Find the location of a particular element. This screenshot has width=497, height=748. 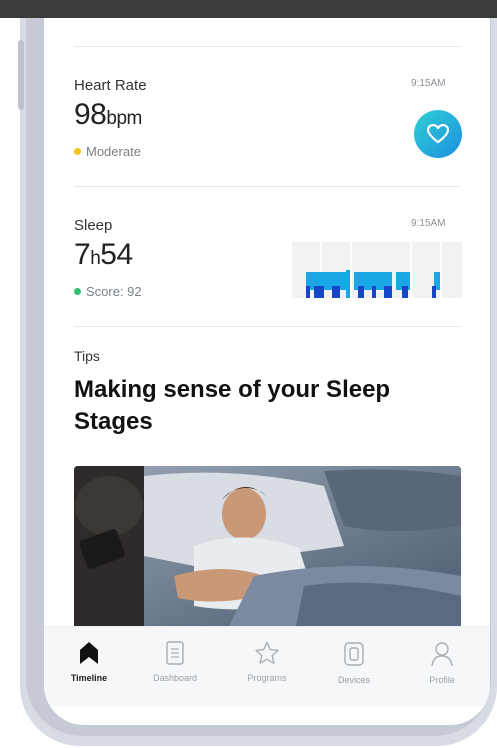

heart-rate-unit: bpm is located at coordinates (124, 118).